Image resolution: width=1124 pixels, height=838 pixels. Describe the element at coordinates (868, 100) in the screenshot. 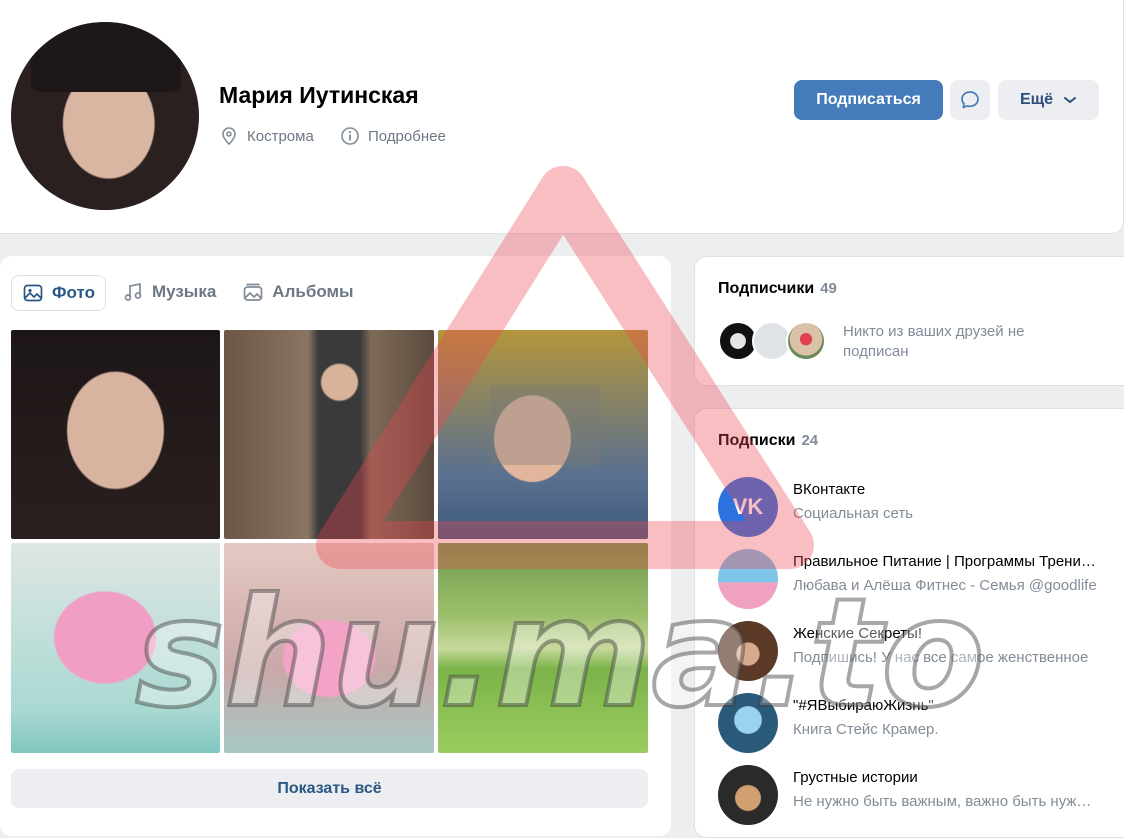

I see `subscribe-button: Подписаться` at that location.